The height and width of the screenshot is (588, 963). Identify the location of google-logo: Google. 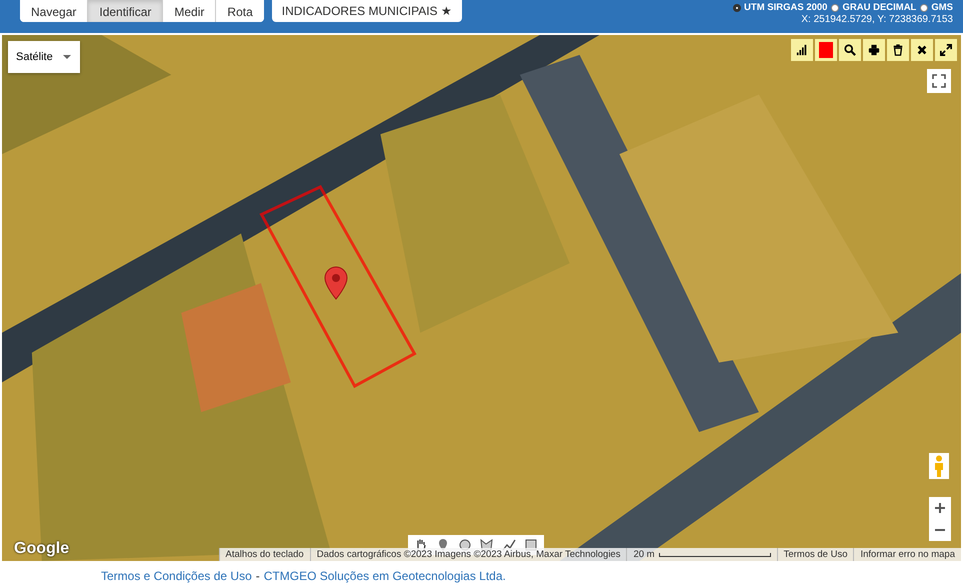
(42, 549).